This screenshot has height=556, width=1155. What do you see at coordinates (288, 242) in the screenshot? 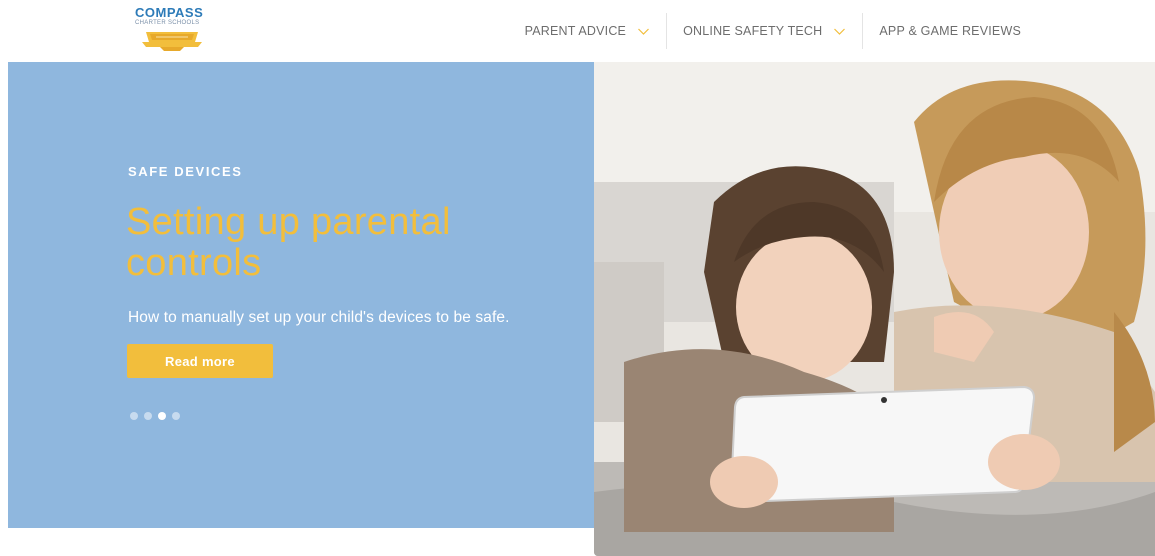
I see `hero-title: Setting up parental controls` at bounding box center [288, 242].